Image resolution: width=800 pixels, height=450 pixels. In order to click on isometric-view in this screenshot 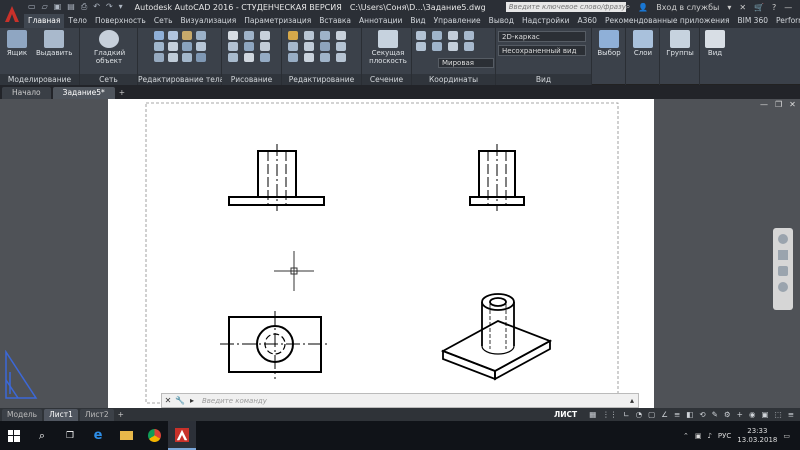, I will do `click(496, 337)`.